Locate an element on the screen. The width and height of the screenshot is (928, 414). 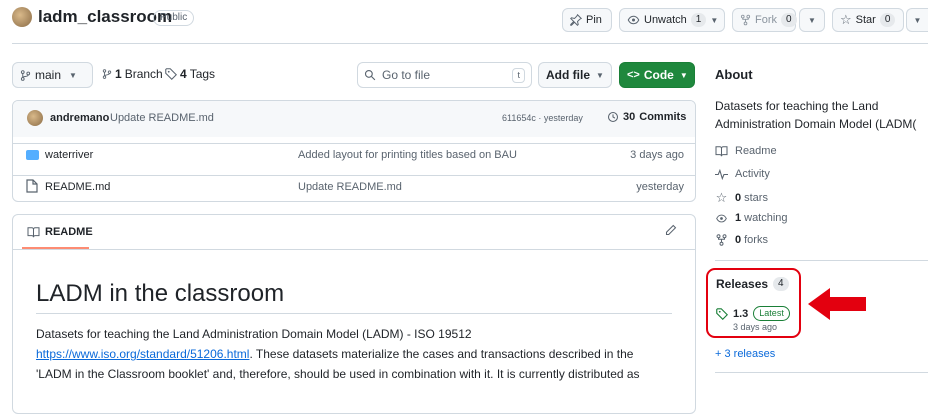
pencil-icon is located at coordinates (671, 230).